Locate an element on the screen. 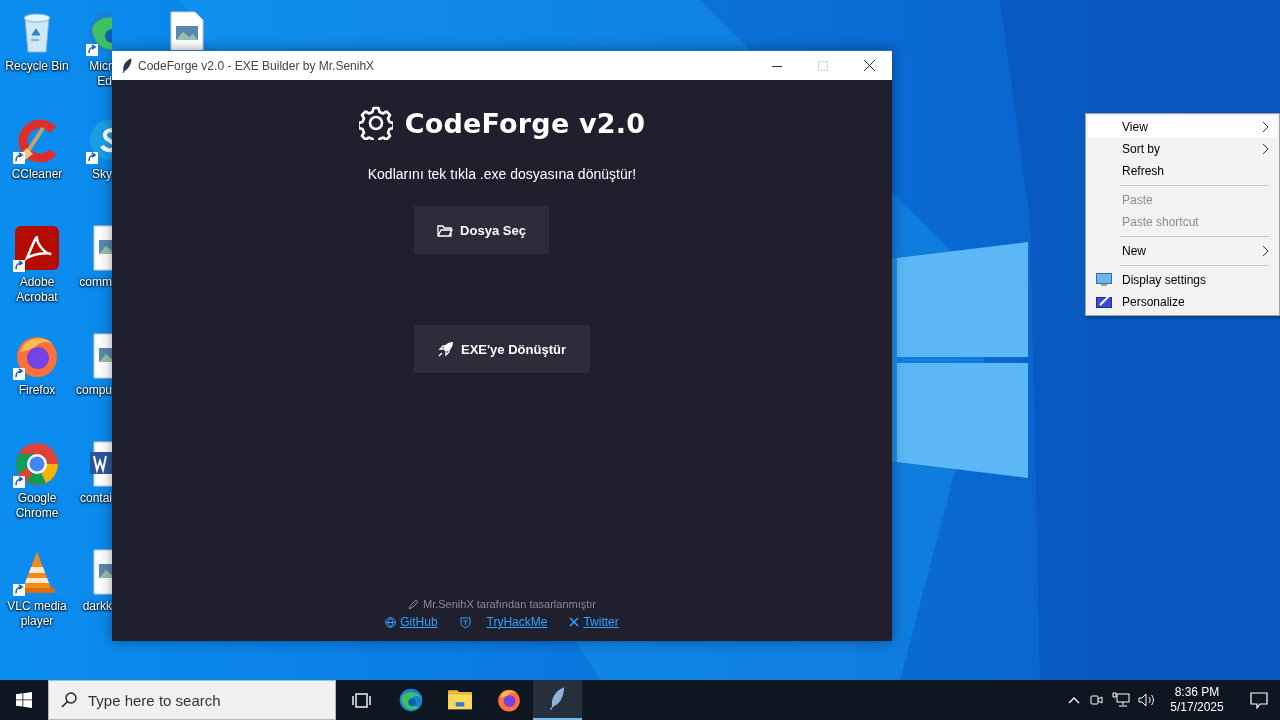 The height and width of the screenshot is (720, 1280). acrobat-icon is located at coordinates (37, 248).